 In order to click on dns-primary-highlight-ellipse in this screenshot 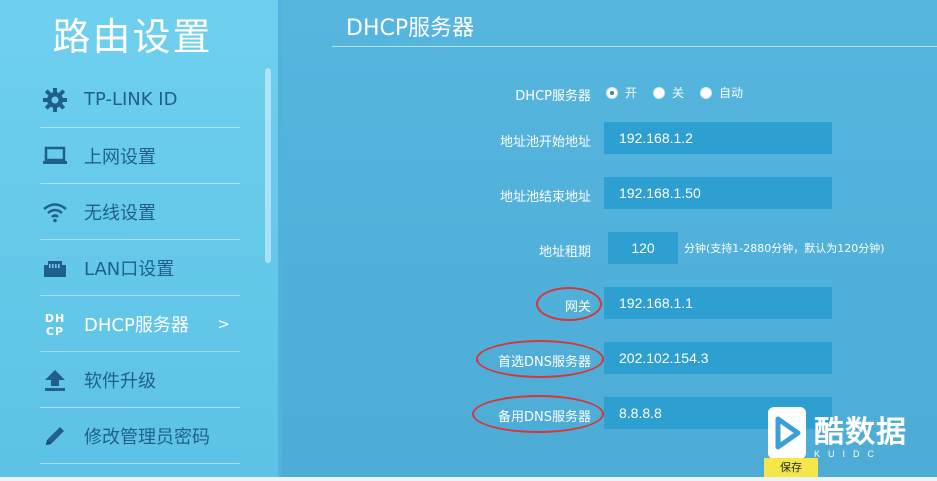, I will do `click(540, 359)`.